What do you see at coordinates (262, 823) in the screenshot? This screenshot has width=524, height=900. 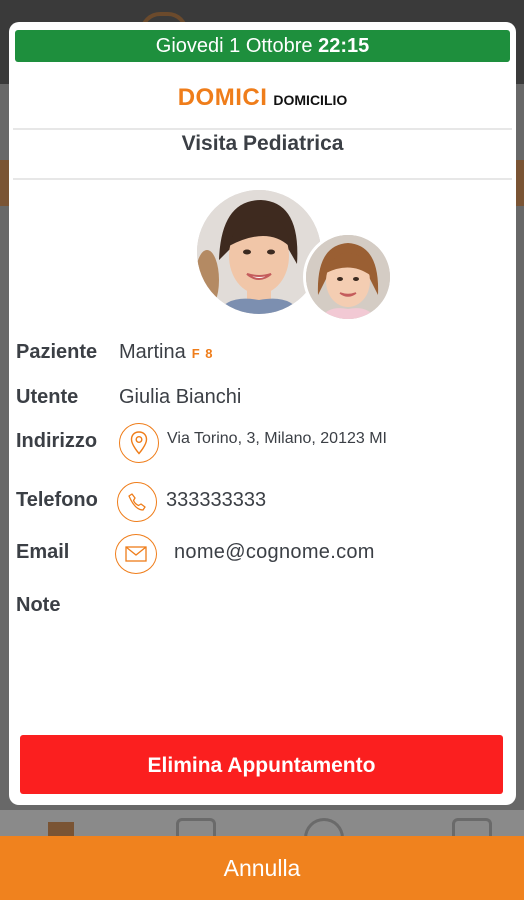 I see `background-tabbar` at bounding box center [262, 823].